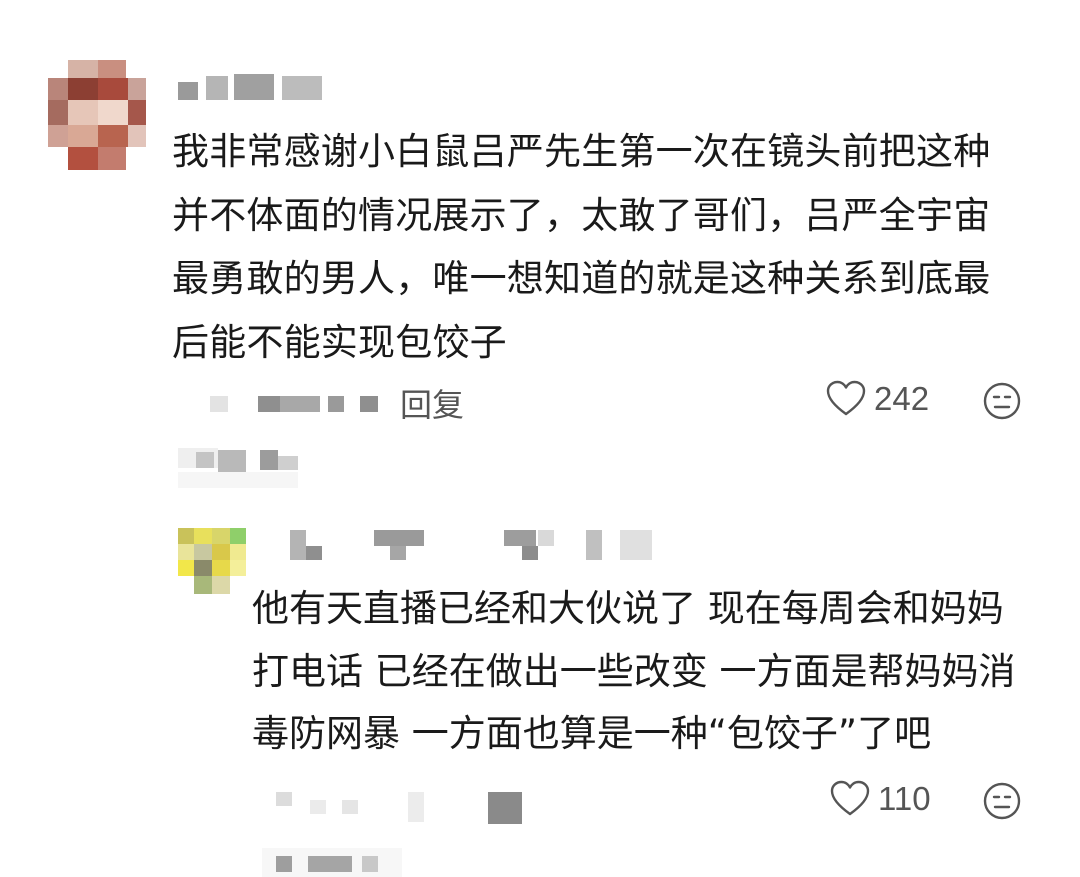 Image resolution: width=1080 pixels, height=877 pixels. Describe the element at coordinates (406, 808) in the screenshot. I see `comment-meta` at that location.